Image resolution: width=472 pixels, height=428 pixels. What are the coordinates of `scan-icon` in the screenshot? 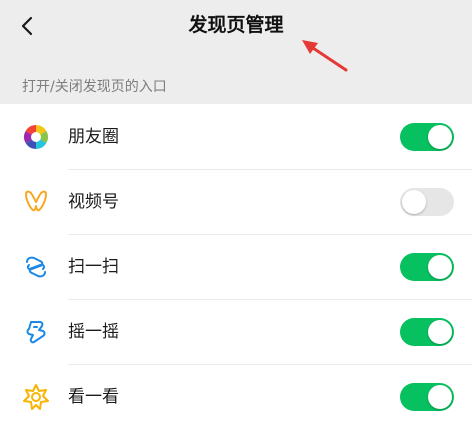 It's located at (36, 266).